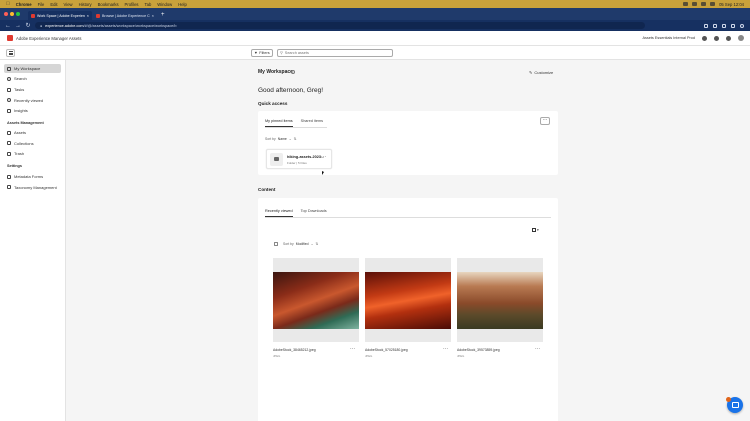 The image size is (750, 421). What do you see at coordinates (741, 38) in the screenshot?
I see `avatar` at bounding box center [741, 38].